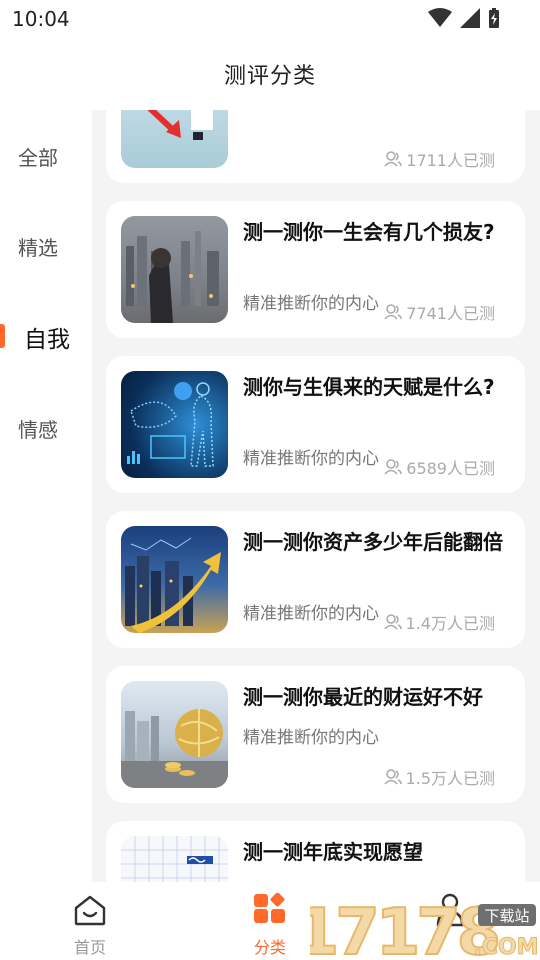 The image size is (540, 960). What do you see at coordinates (315, 146) in the screenshot?
I see `test-card: 1711人已测` at bounding box center [315, 146].